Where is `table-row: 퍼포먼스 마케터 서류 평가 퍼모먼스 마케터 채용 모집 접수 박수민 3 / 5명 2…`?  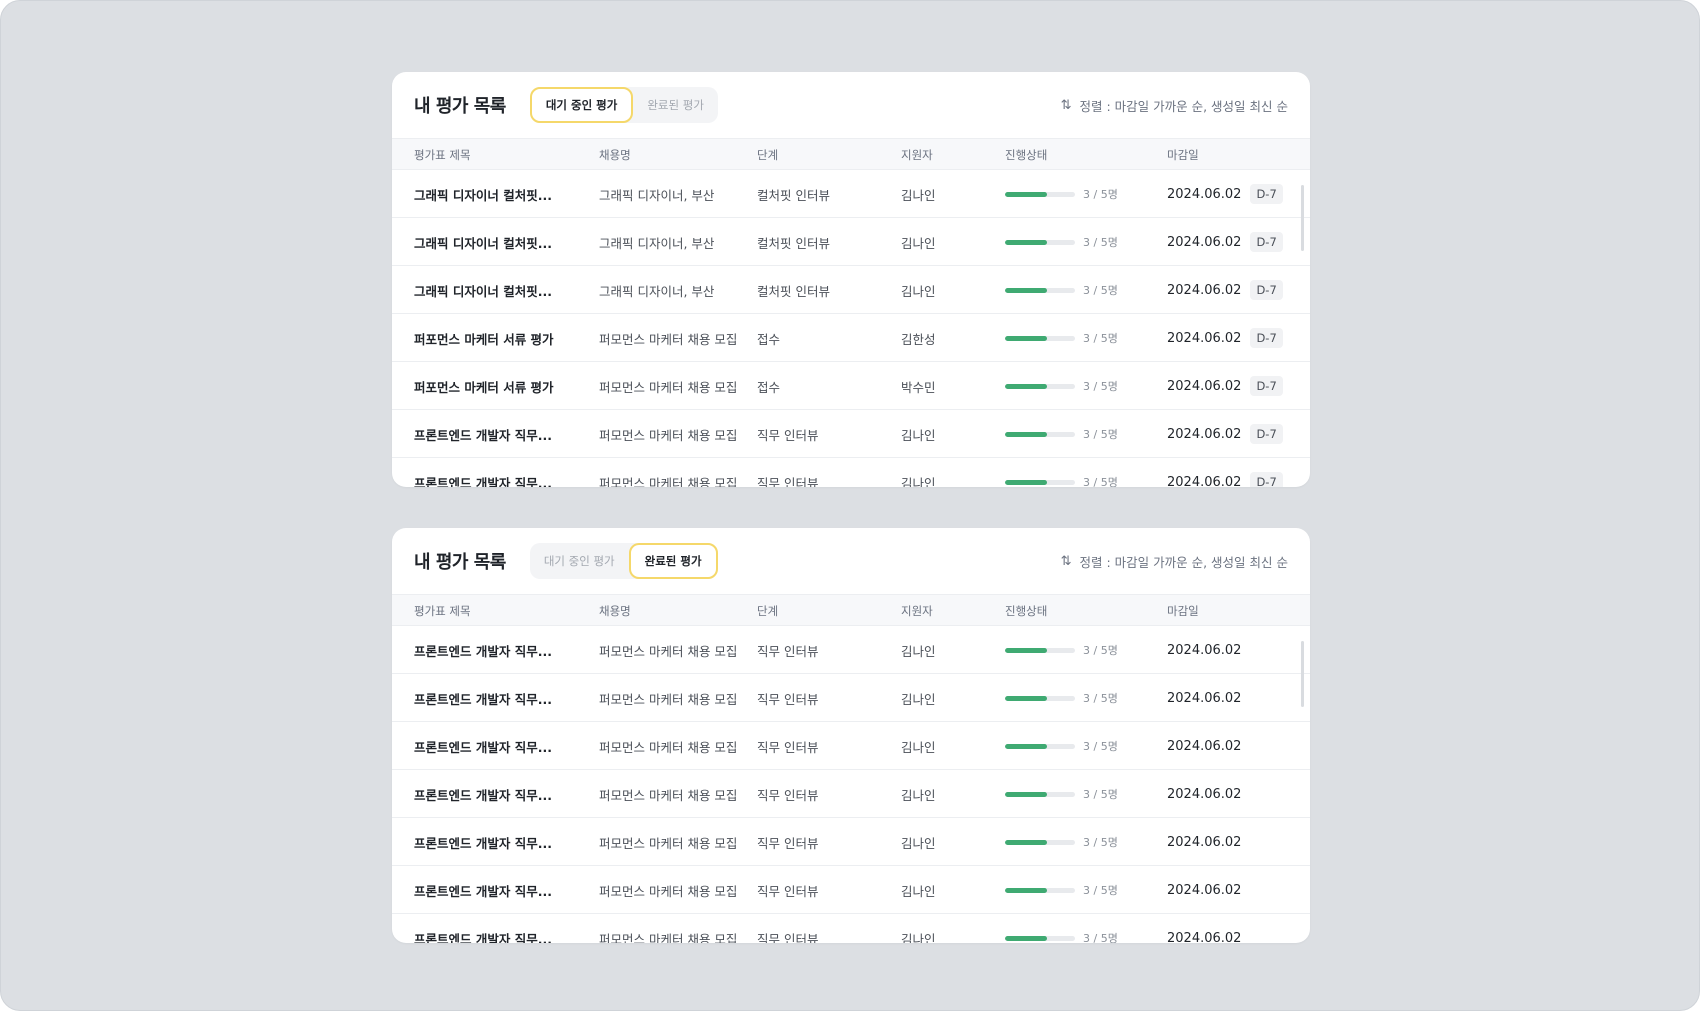 table-row: 퍼포먼스 마케터 서류 평가 퍼모먼스 마케터 채용 모집 접수 박수민 3 / 5명 2… is located at coordinates (851, 386).